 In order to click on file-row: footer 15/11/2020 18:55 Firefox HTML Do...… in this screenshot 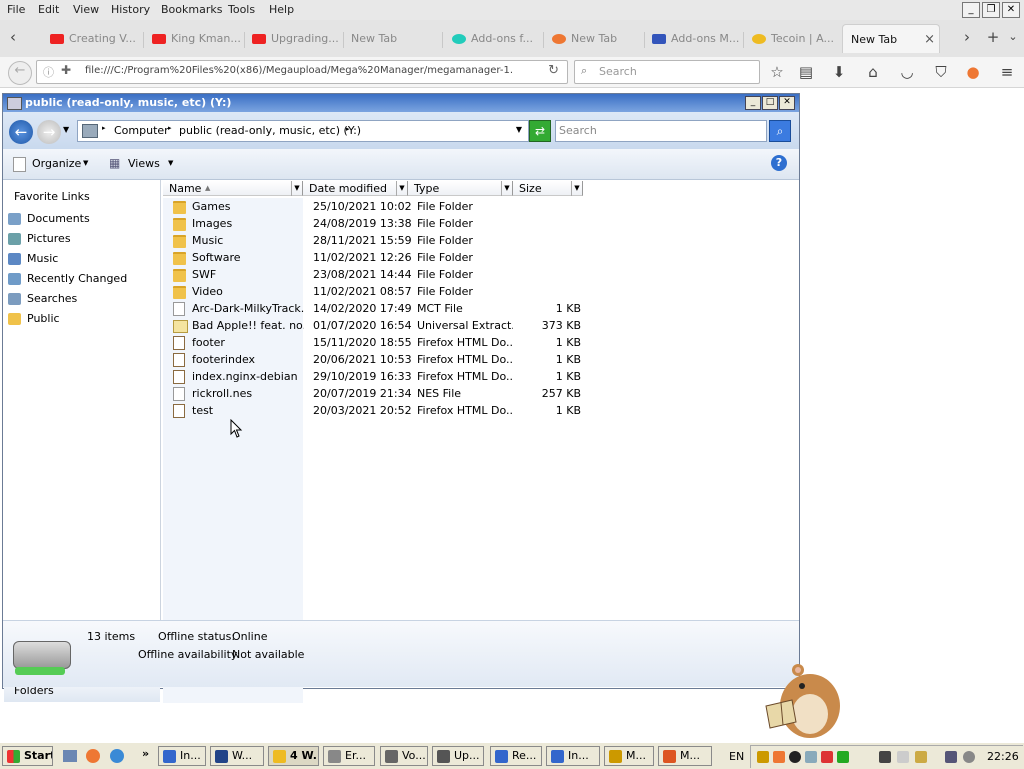, I will do `click(373, 342)`.